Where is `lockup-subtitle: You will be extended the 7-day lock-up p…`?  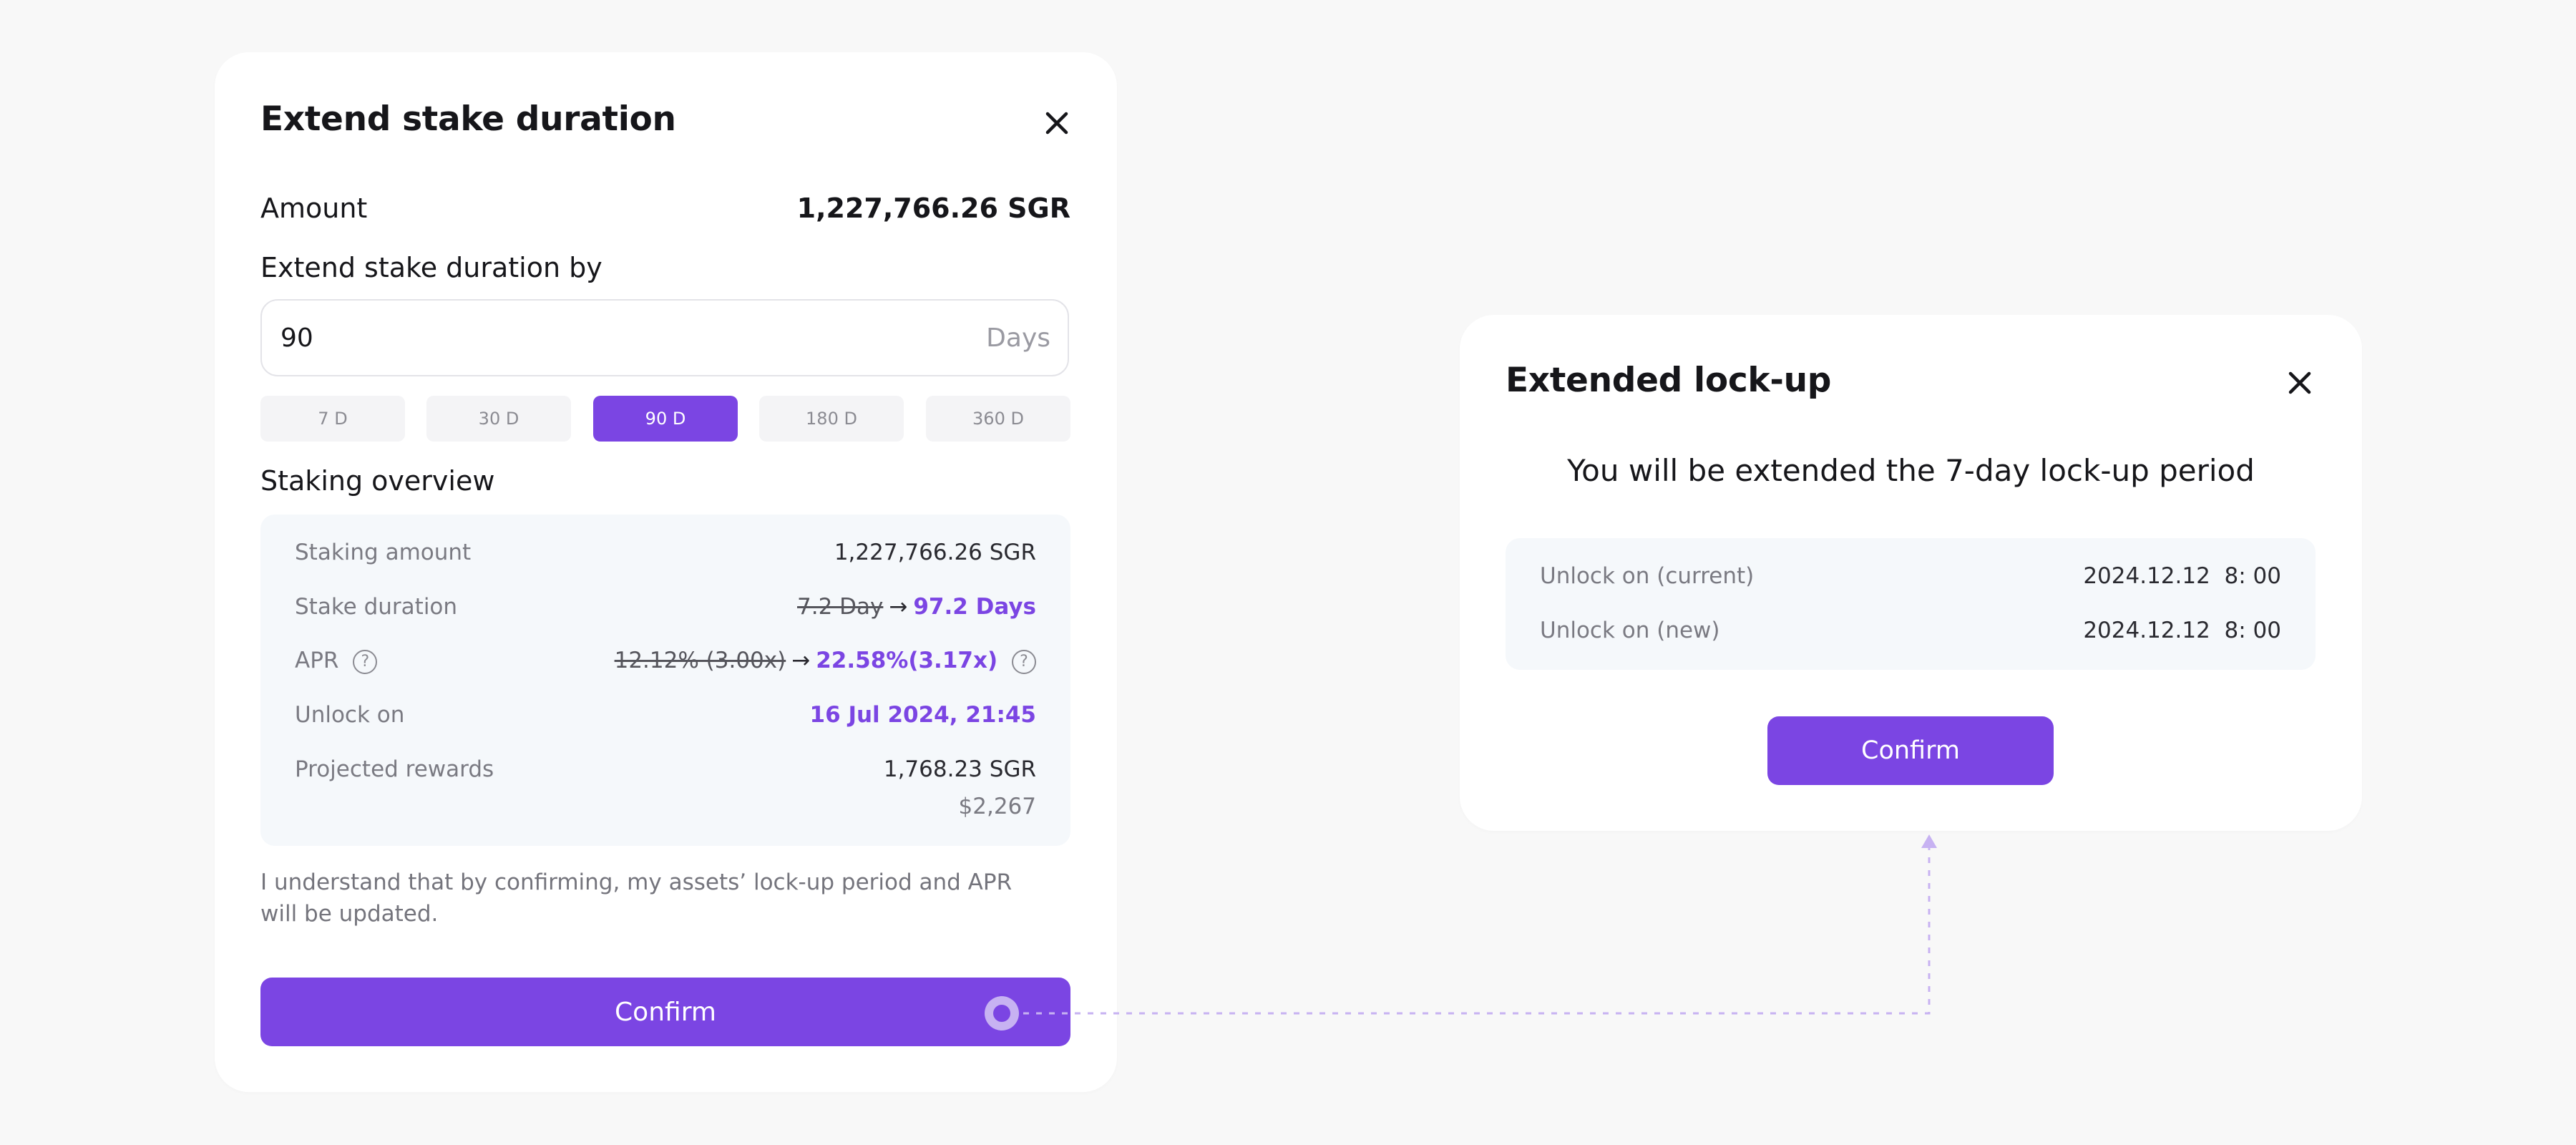 lockup-subtitle: You will be extended the 7-day lock-up p… is located at coordinates (1911, 470).